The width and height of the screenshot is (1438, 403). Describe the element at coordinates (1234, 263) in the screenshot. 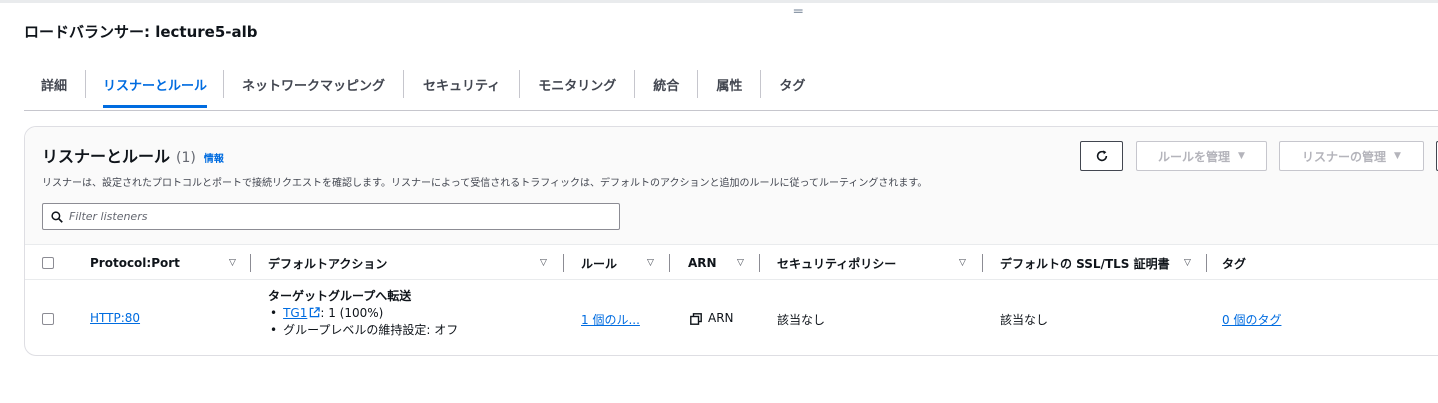

I see `column-tags: タグ` at that location.